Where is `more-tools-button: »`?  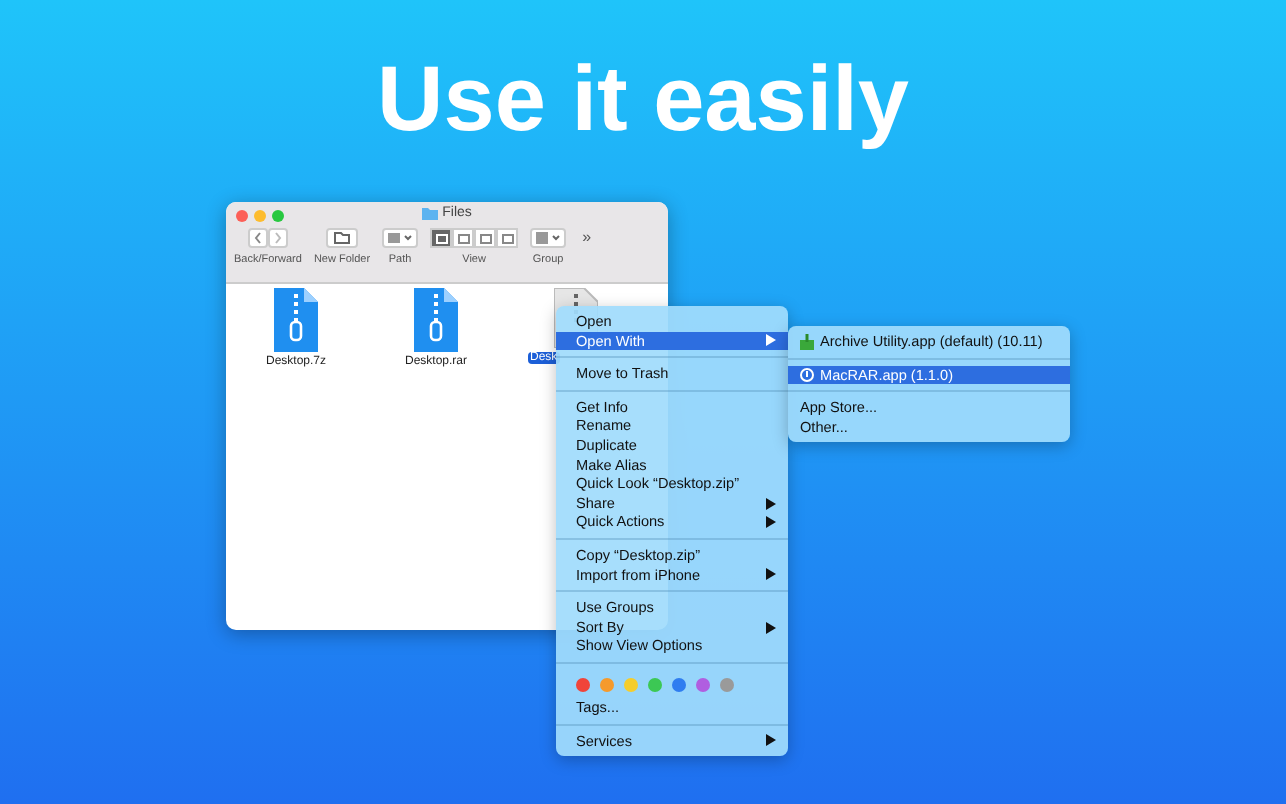 more-tools-button: » is located at coordinates (587, 237).